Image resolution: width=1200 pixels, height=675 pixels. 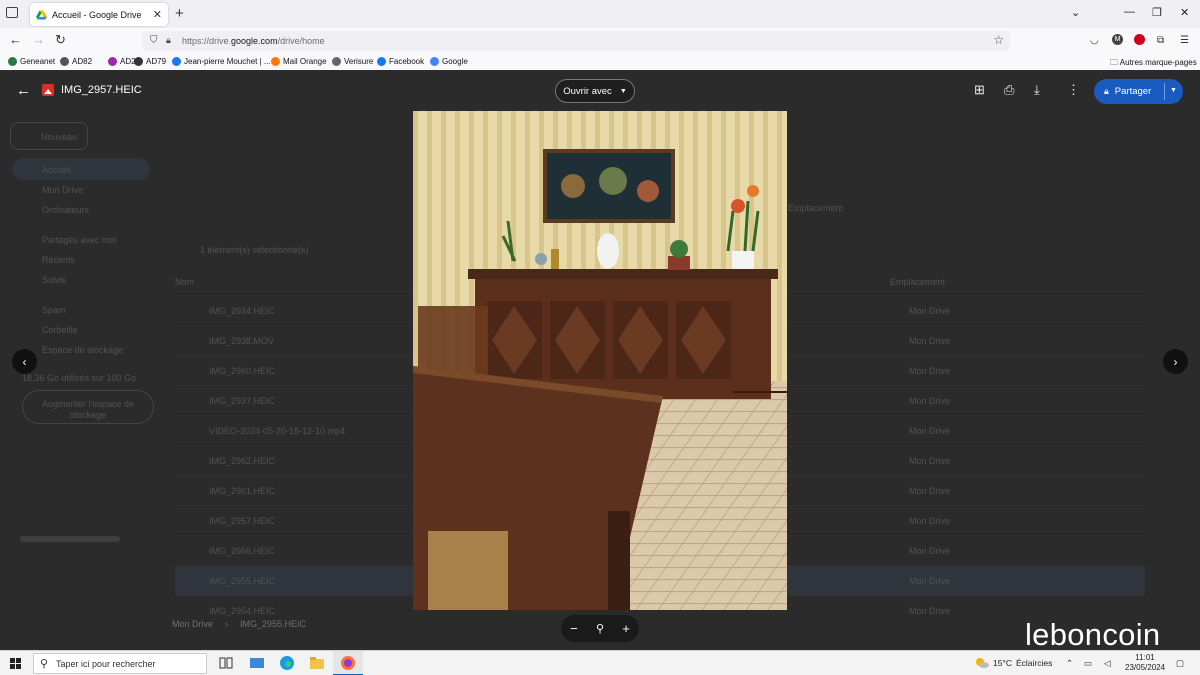 I want to click on pocket-icon: ◡, so click(x=1094, y=40).